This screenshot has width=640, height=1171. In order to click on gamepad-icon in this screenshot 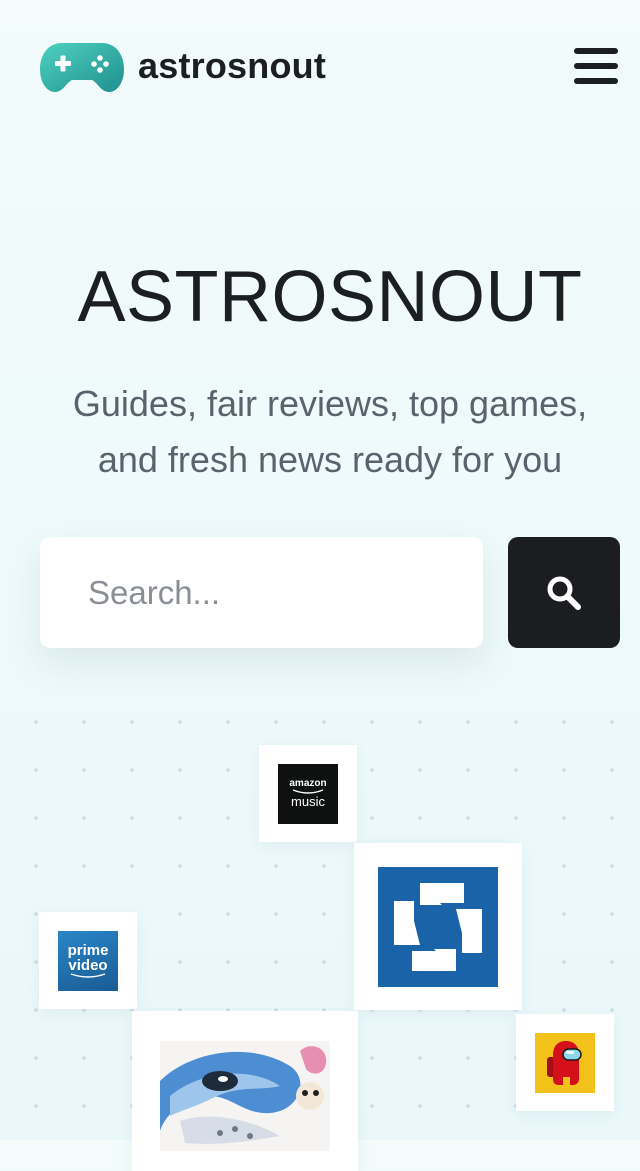, I will do `click(82, 67)`.